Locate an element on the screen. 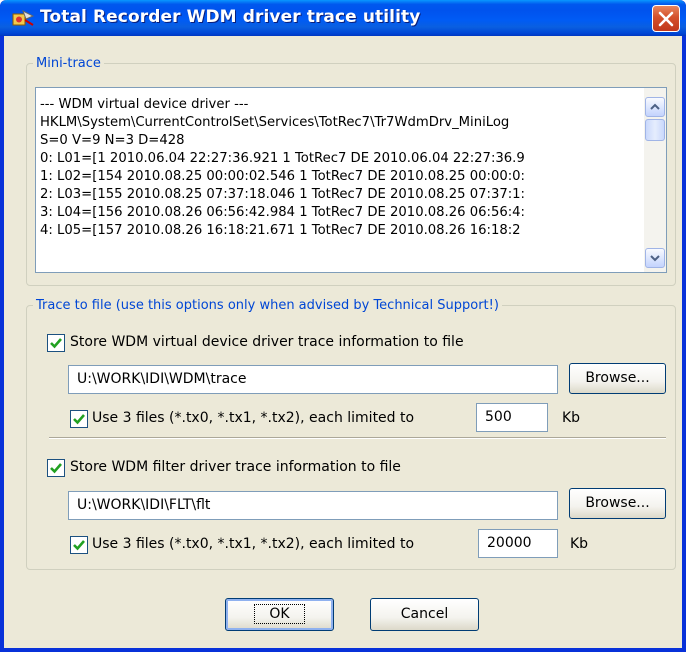  trace-line: --- WDM virtual device driver --- is located at coordinates (144, 104).